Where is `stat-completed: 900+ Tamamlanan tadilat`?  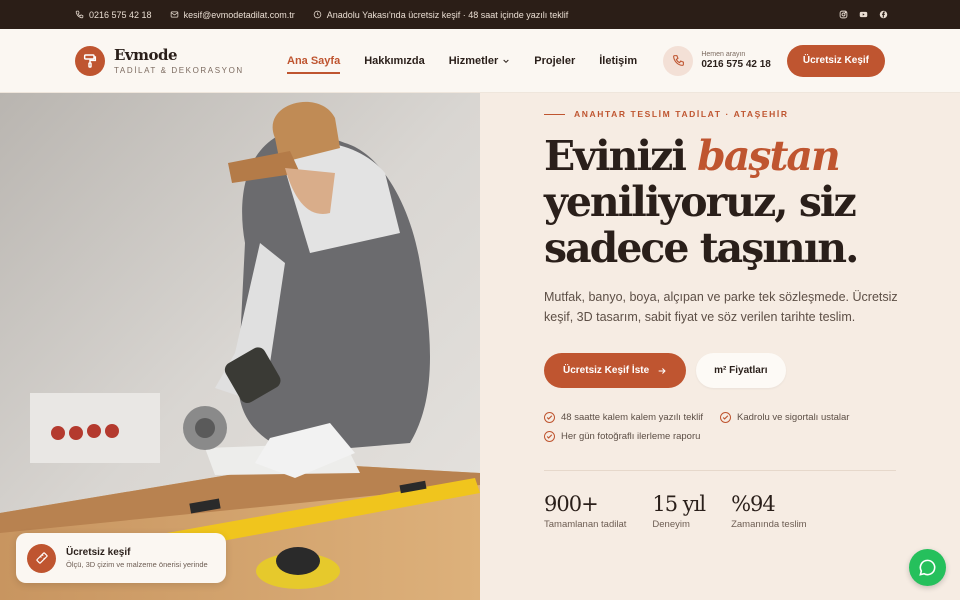 stat-completed: 900+ Tamamlanan tadilat is located at coordinates (585, 511).